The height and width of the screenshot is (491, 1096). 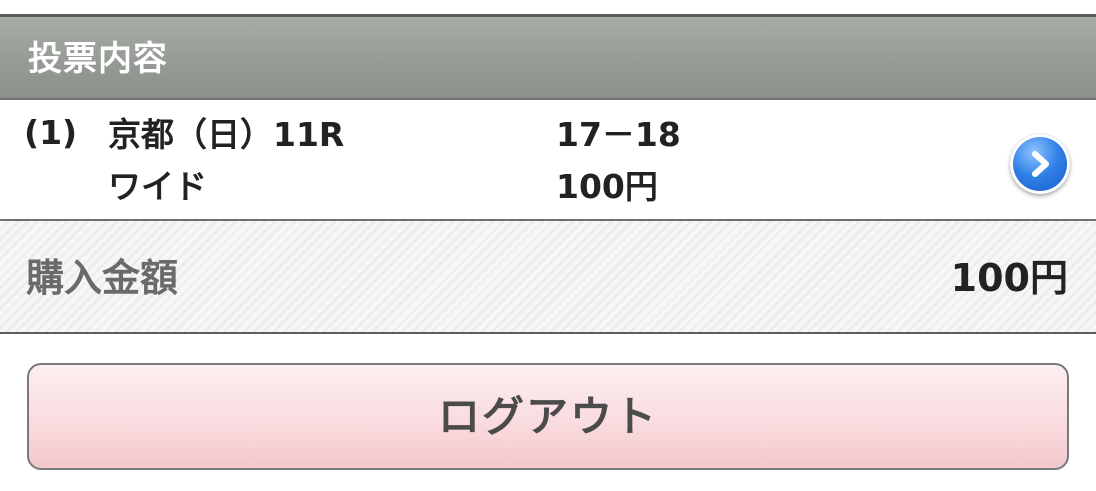 I want to click on bet-type: ワイド, so click(x=157, y=186).